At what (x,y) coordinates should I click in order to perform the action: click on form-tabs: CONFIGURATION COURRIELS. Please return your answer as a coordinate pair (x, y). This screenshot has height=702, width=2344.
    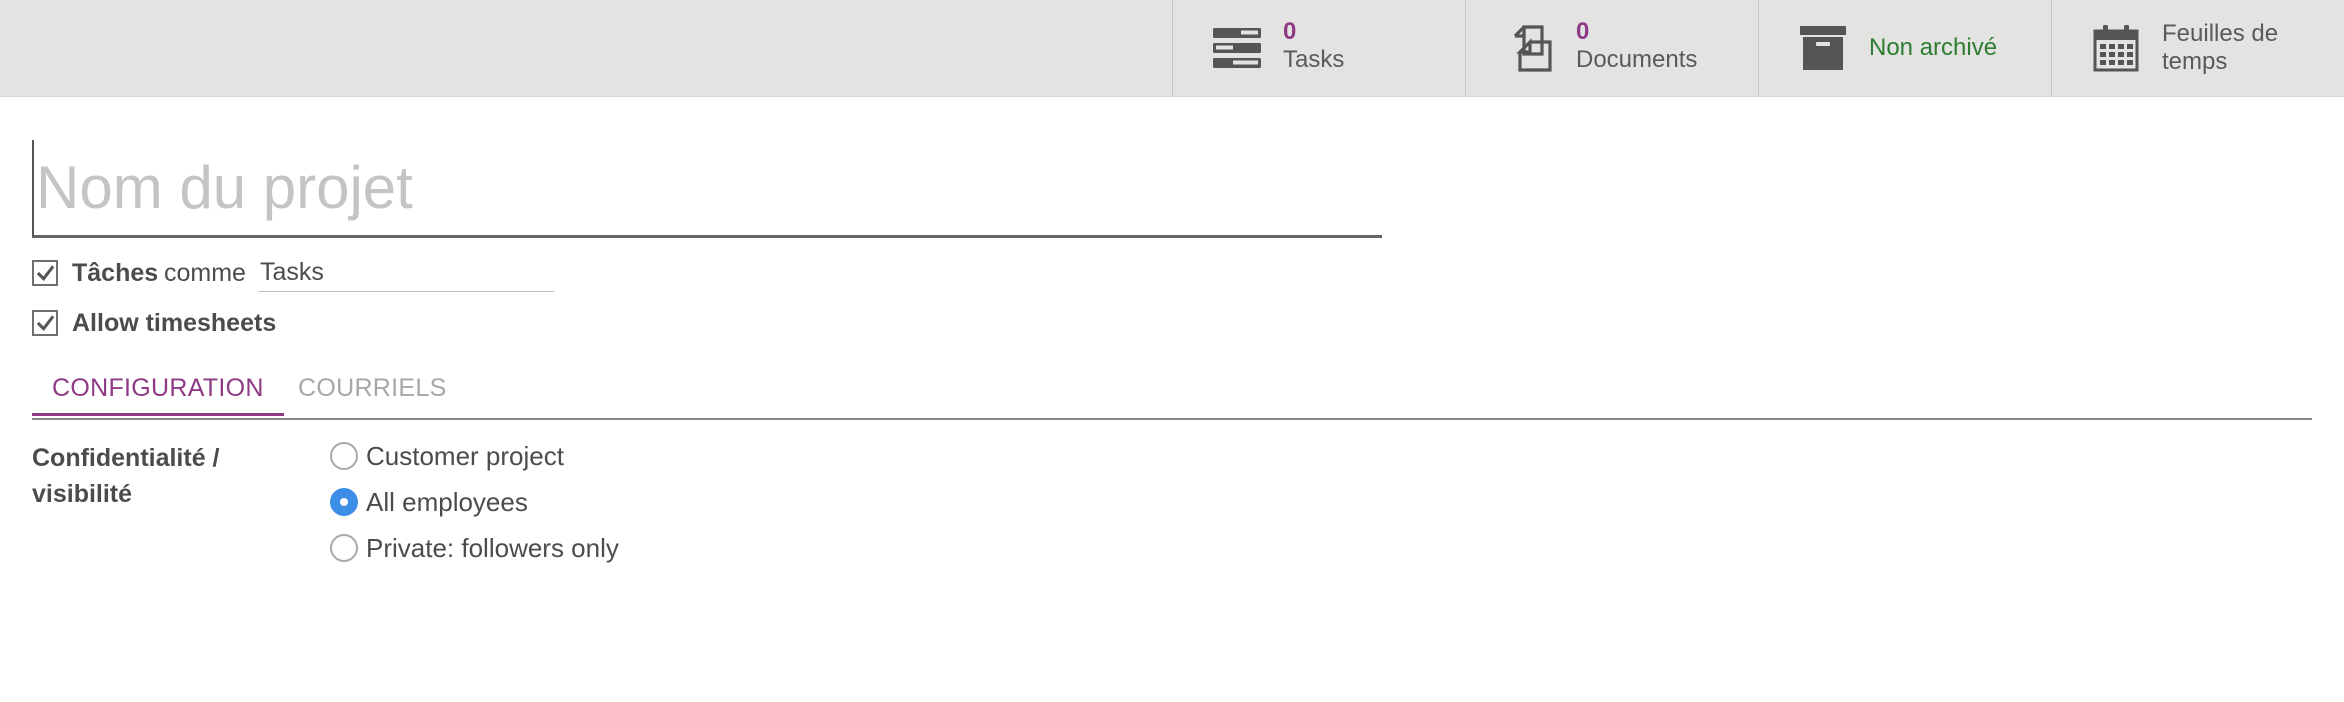
    Looking at the image, I should click on (1172, 391).